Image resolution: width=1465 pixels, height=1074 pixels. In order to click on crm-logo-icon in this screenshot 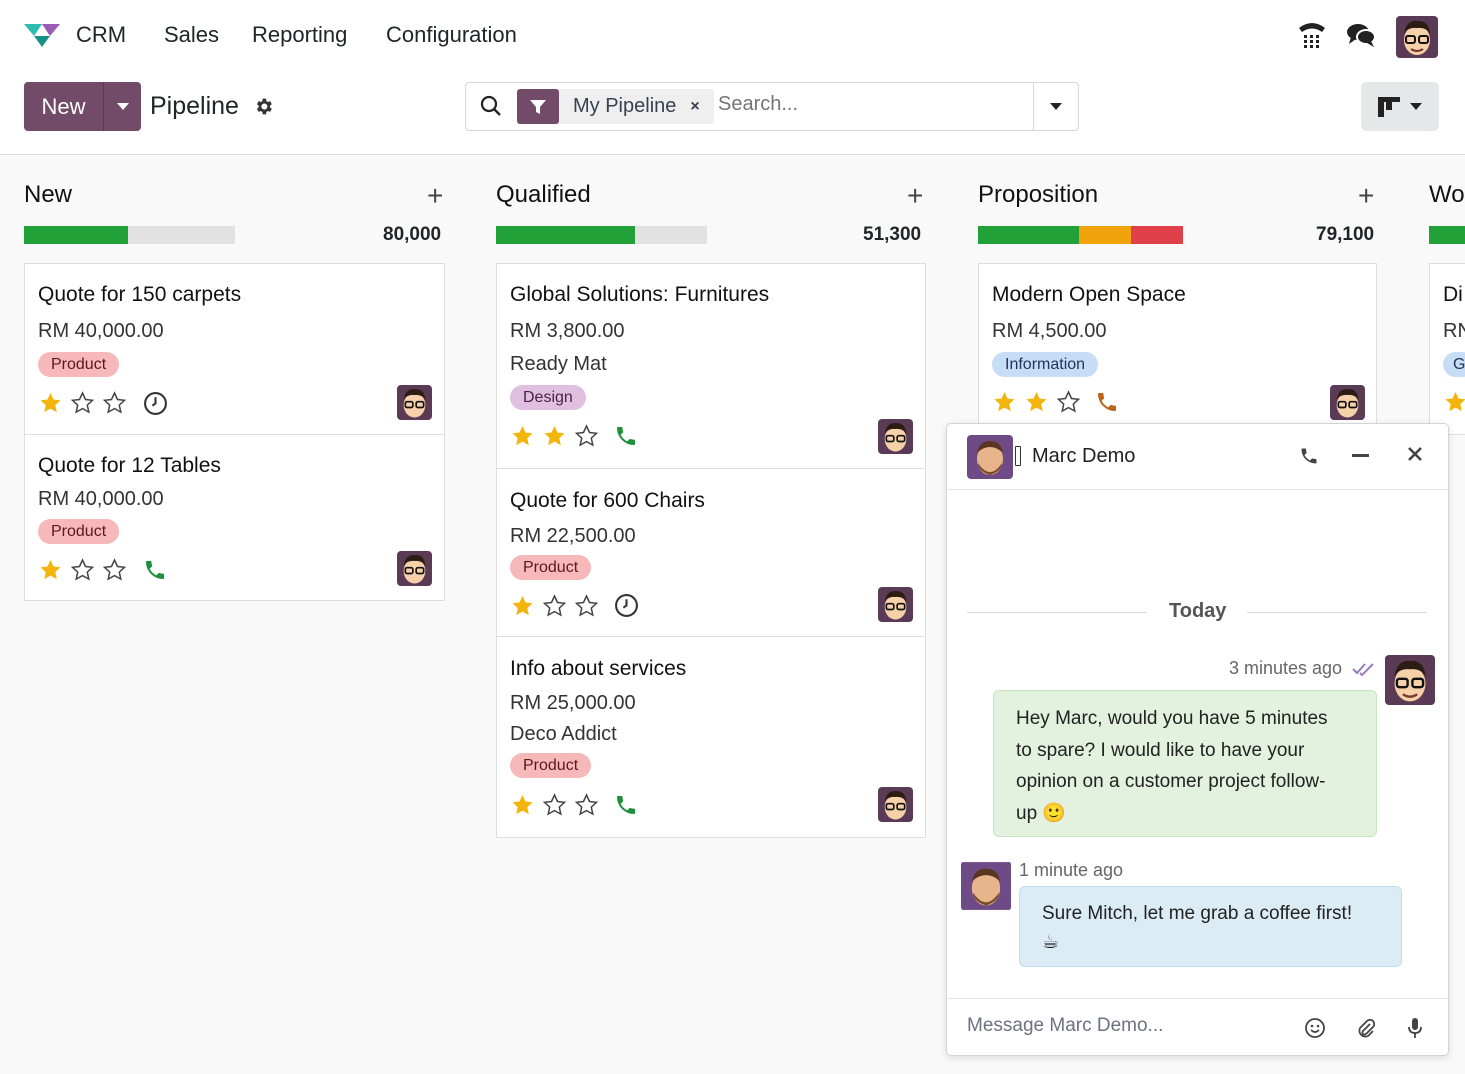, I will do `click(42, 36)`.